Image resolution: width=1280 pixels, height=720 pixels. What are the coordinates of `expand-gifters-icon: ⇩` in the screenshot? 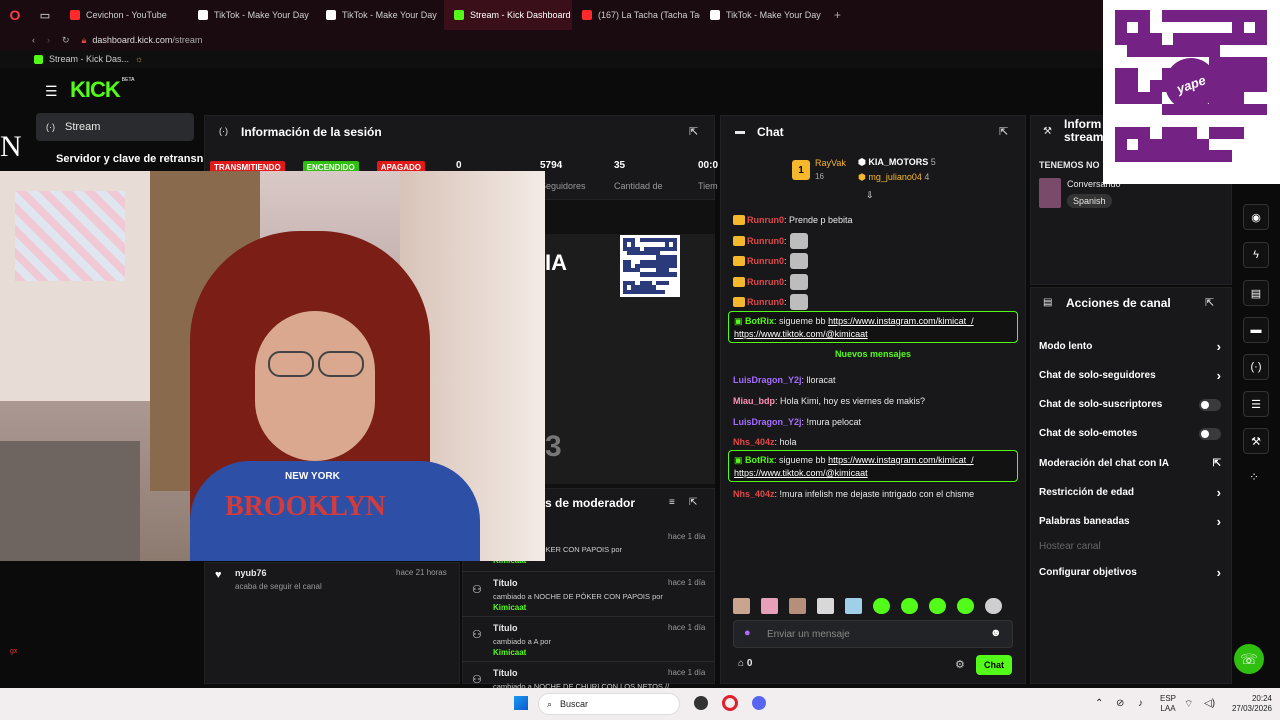 It's located at (870, 195).